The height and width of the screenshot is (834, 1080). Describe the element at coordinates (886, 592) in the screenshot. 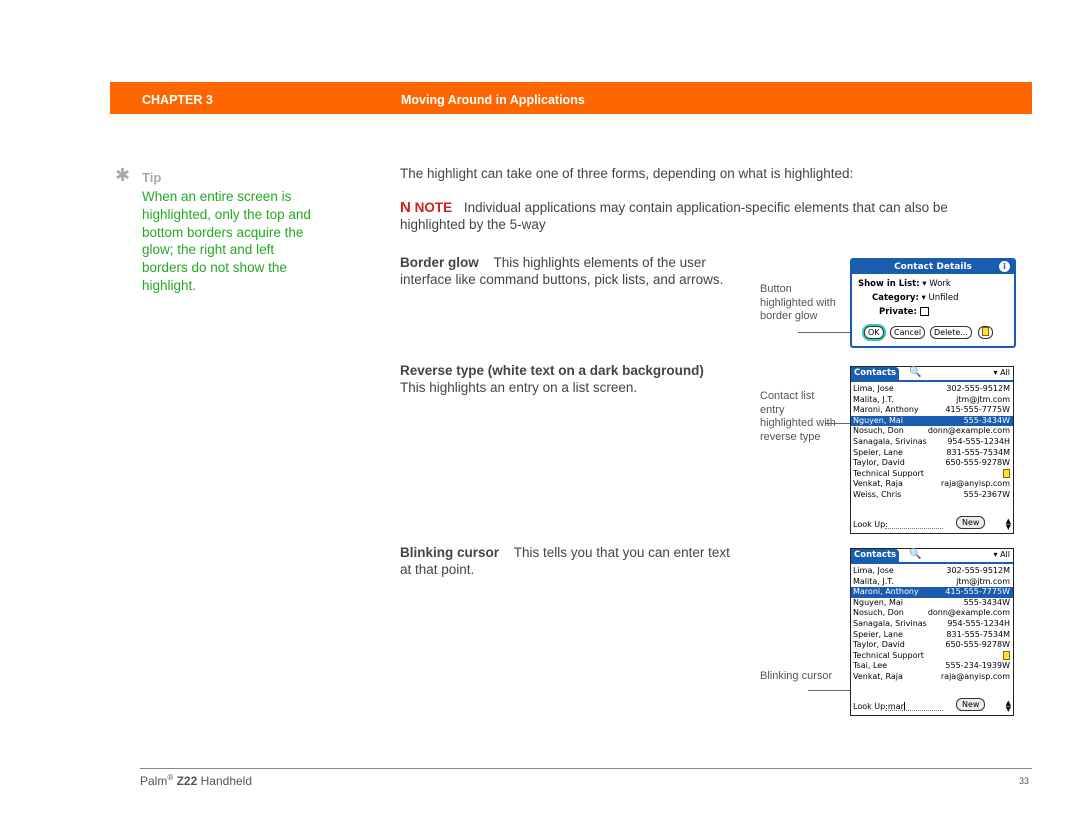

I see `contact-name: Maroni, Anthony` at that location.